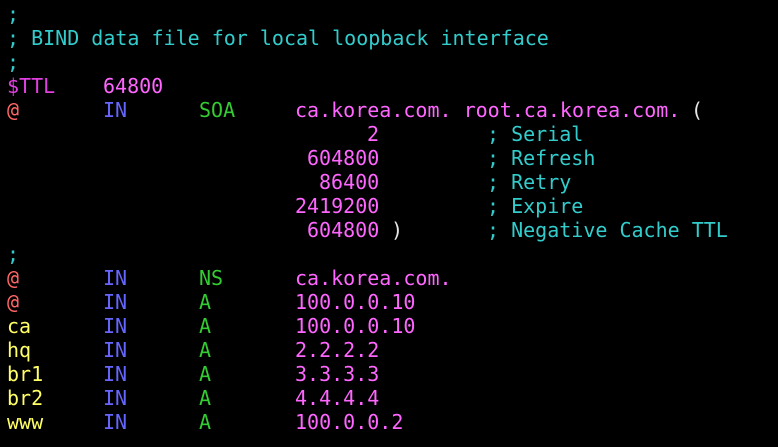  What do you see at coordinates (392, 134) in the screenshot?
I see `editor-line-serial: 2 ; Serial` at bounding box center [392, 134].